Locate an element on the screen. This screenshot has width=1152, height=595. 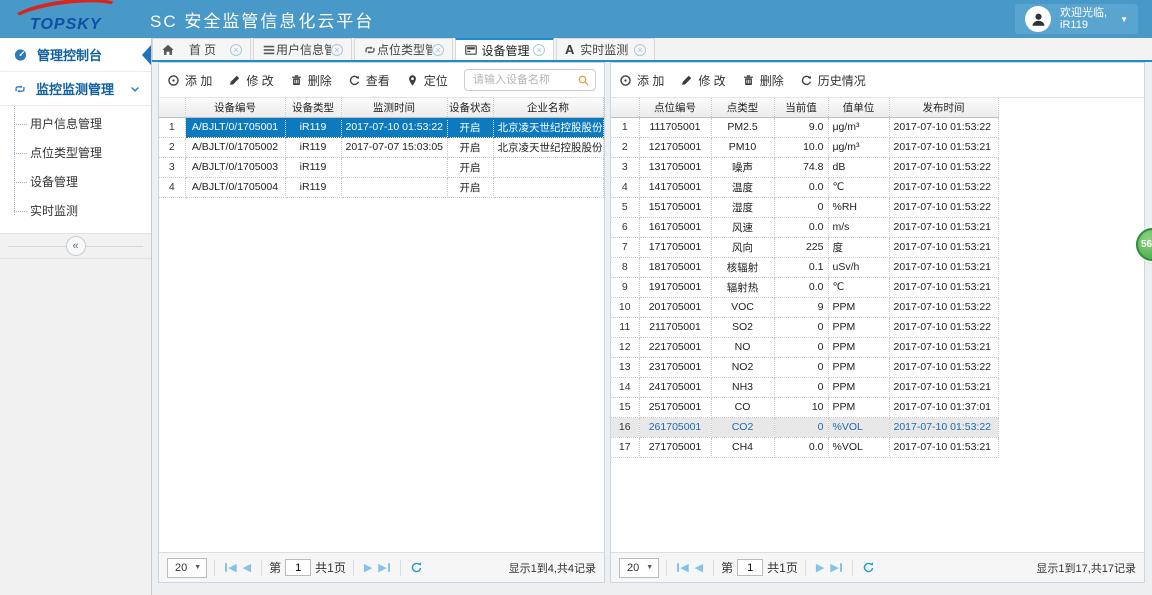
sidebar-item-device: 设备管理 is located at coordinates (75, 181).